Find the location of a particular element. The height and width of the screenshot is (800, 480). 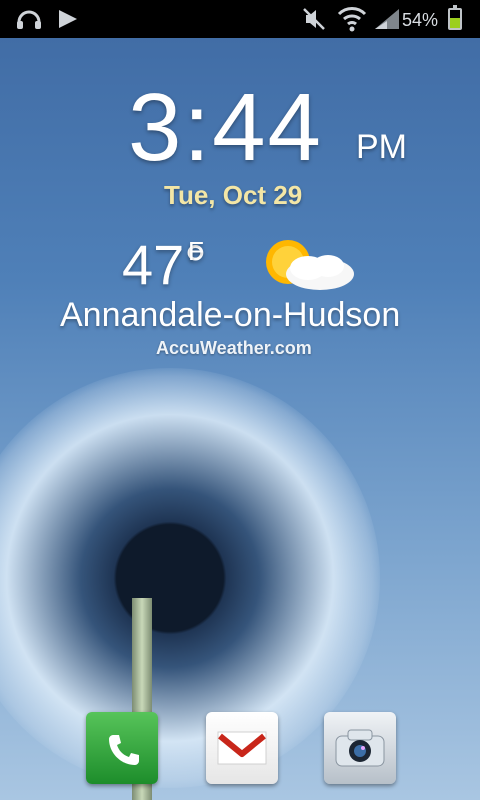

camera-icon is located at coordinates (360, 748).